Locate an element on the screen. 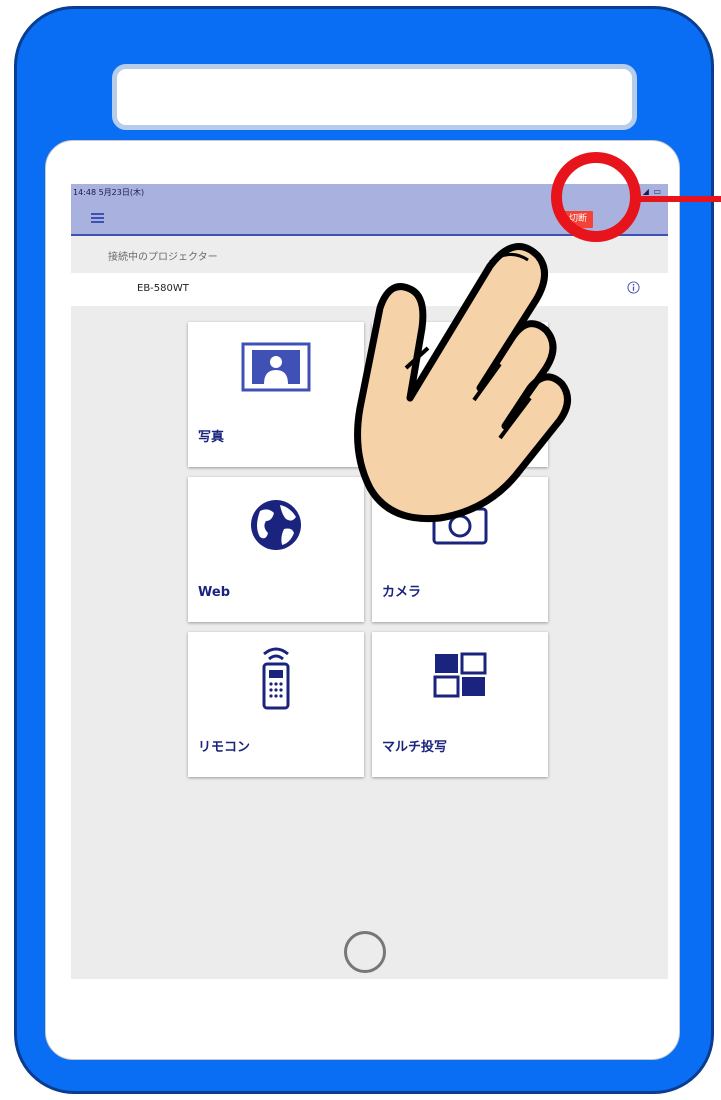  speaker-bar is located at coordinates (374, 97).